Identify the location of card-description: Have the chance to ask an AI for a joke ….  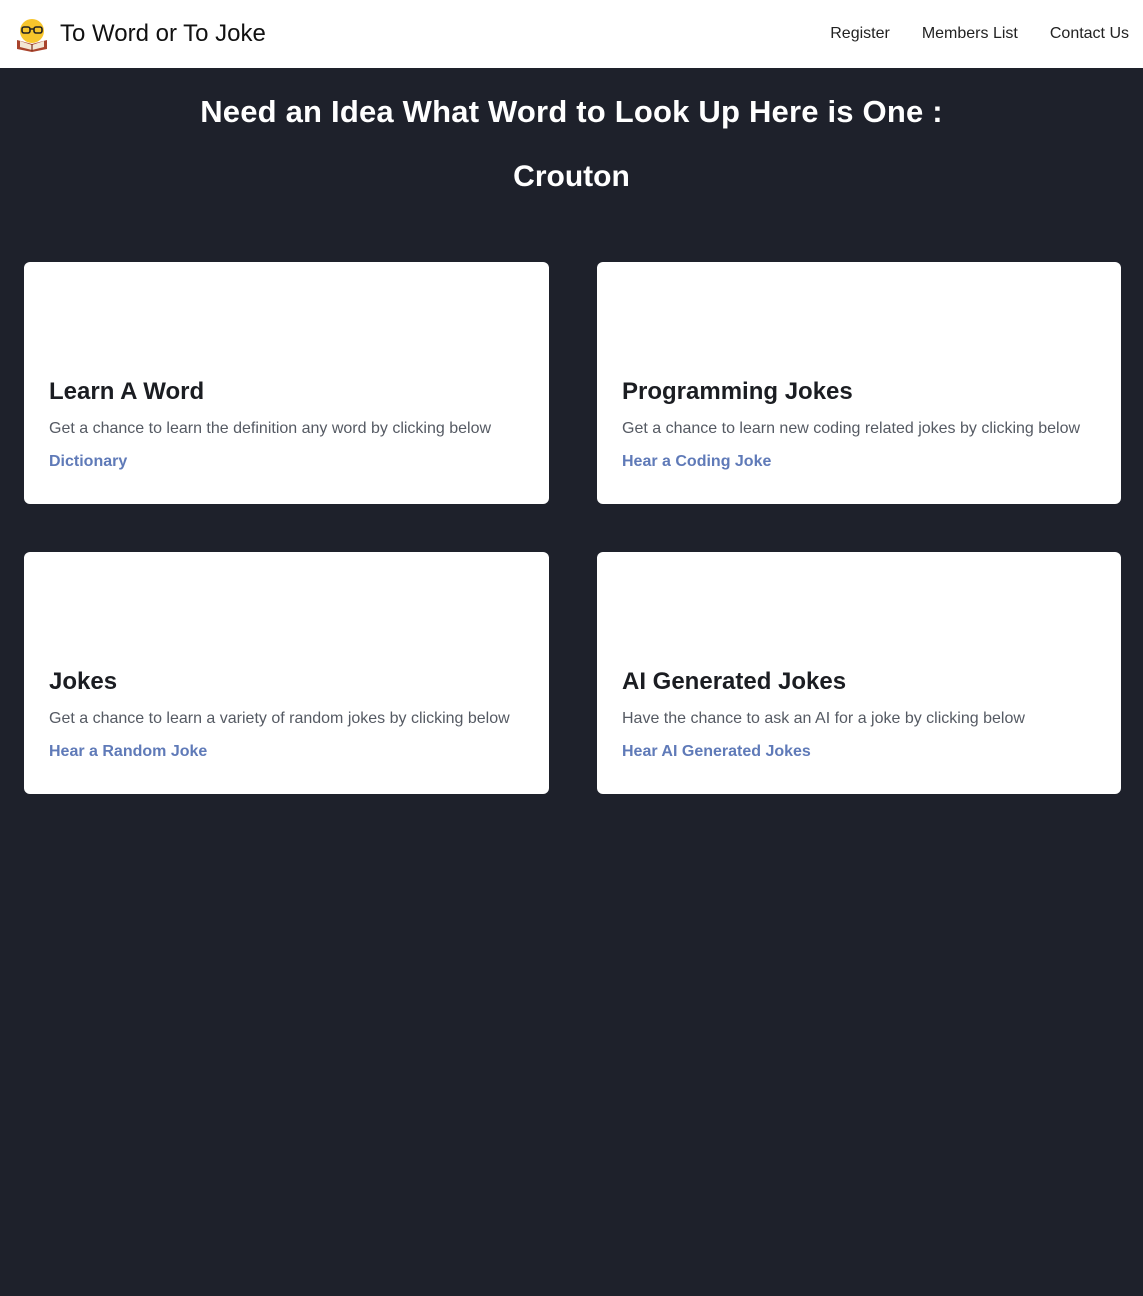
(823, 718).